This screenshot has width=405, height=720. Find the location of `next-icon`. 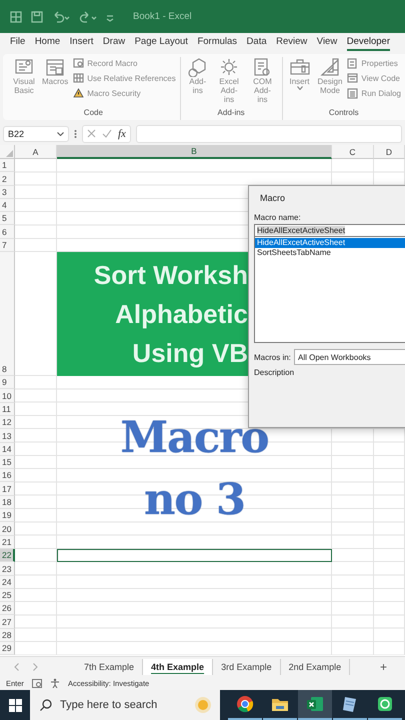

next-icon is located at coordinates (35, 666).